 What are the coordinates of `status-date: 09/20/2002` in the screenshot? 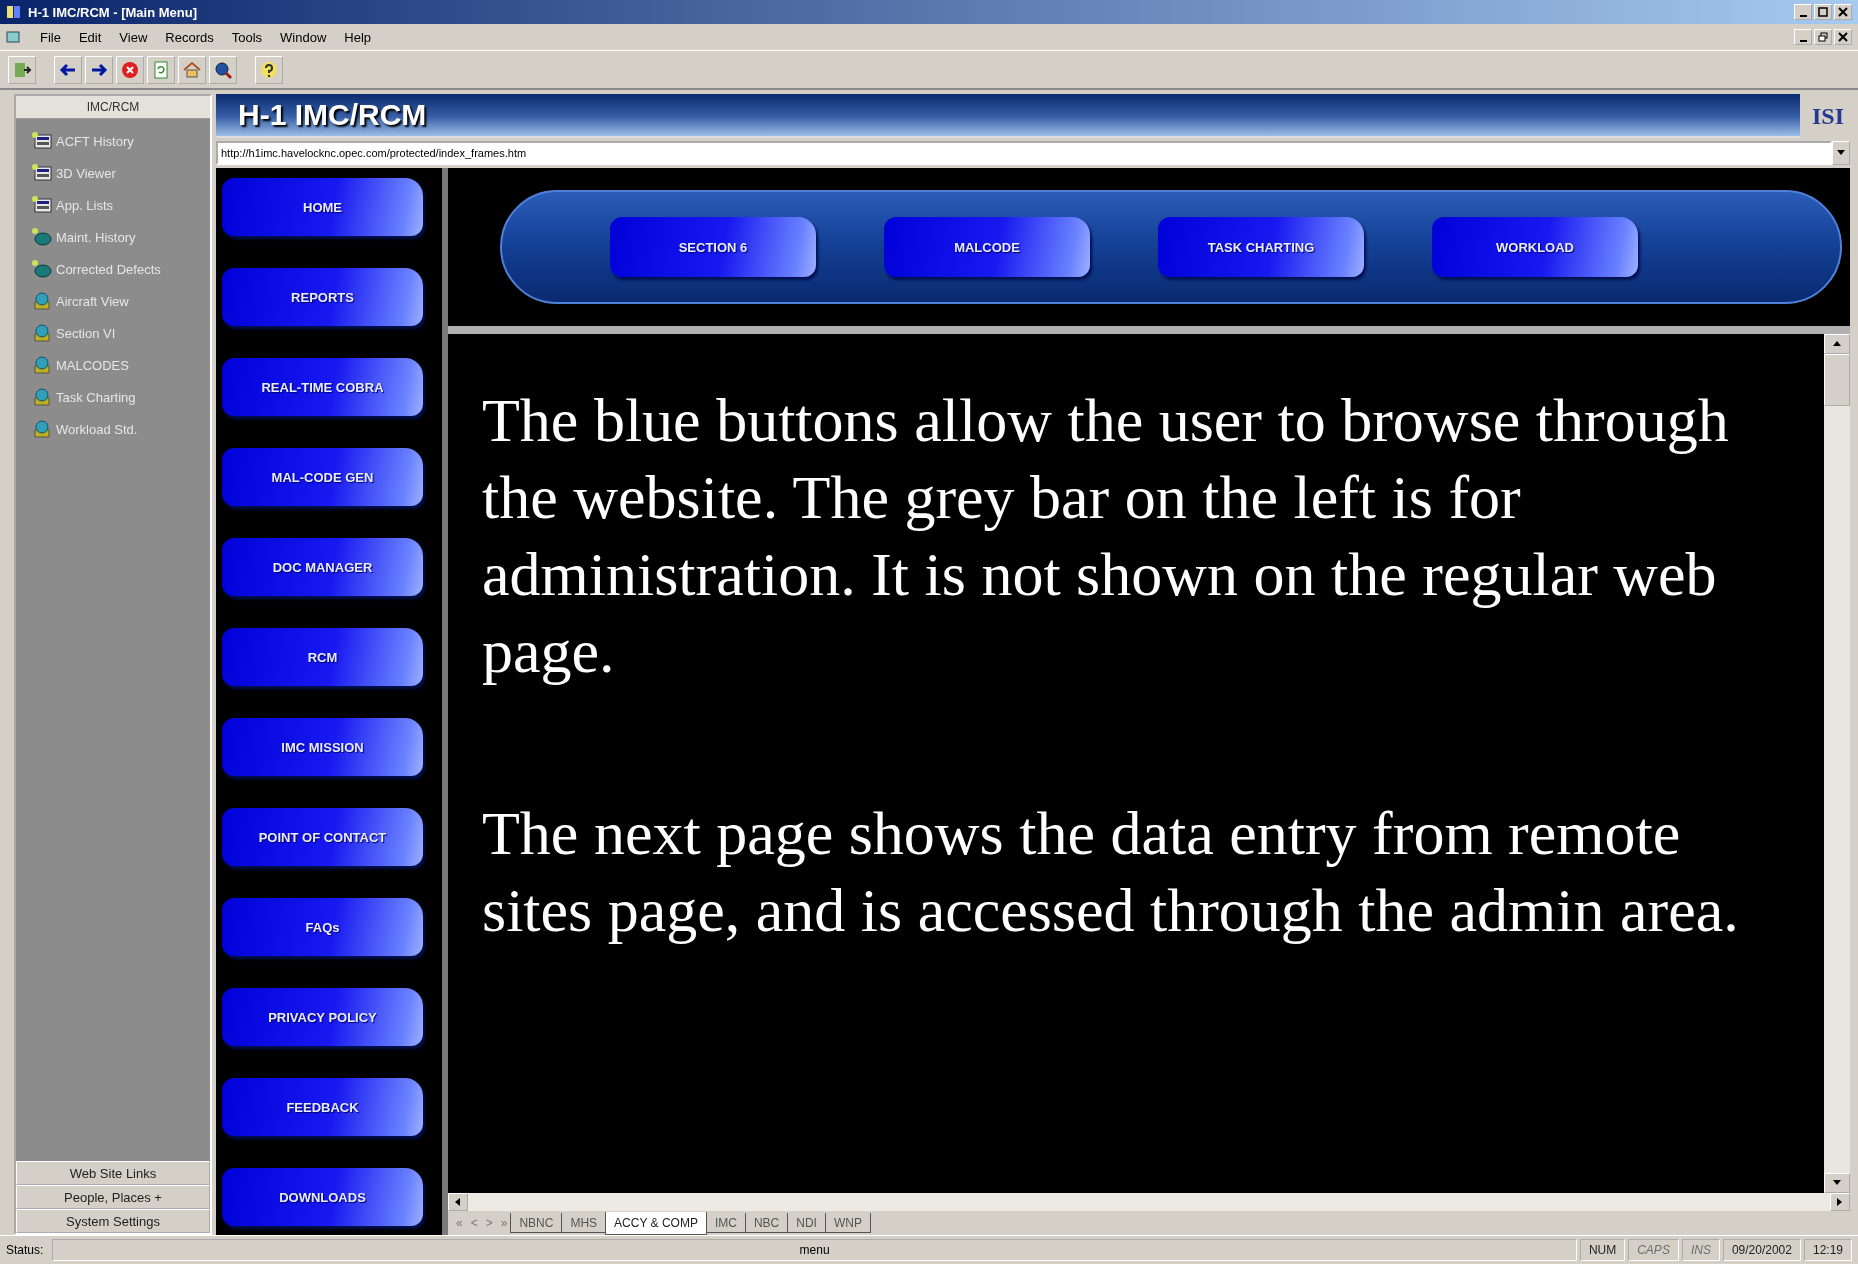 It's located at (1761, 1250).